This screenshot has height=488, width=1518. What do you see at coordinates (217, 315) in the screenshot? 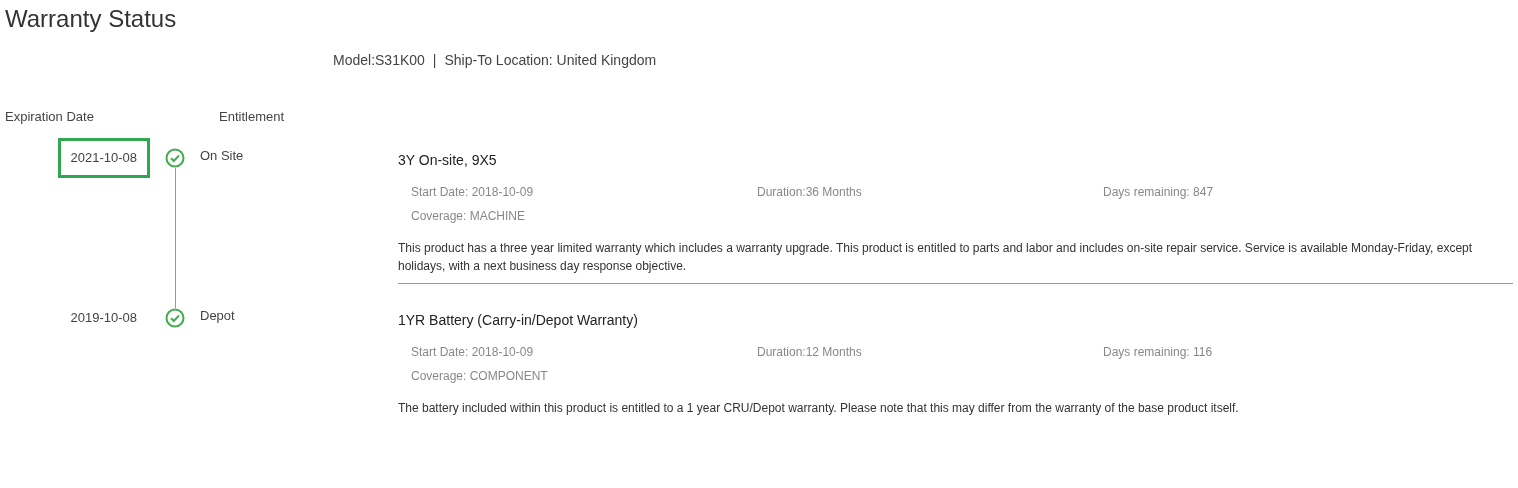
I see `entitlement-type: Depot` at bounding box center [217, 315].